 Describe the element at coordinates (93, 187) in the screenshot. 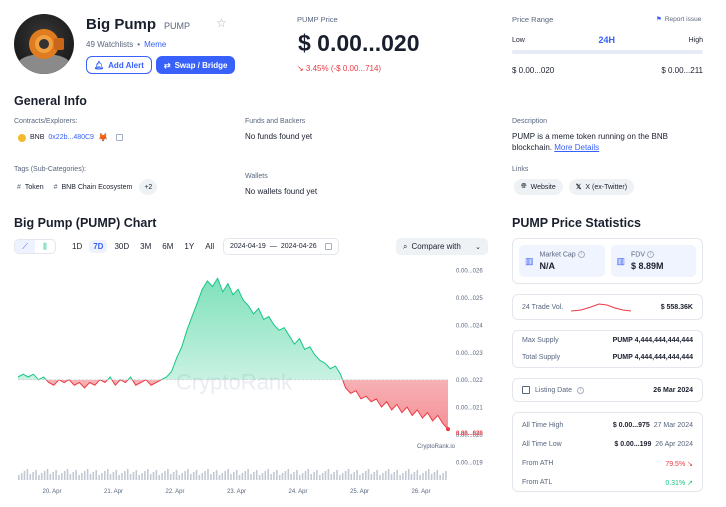

I see `tag-bnb-chain: # BNB Chain Ecosystem` at that location.